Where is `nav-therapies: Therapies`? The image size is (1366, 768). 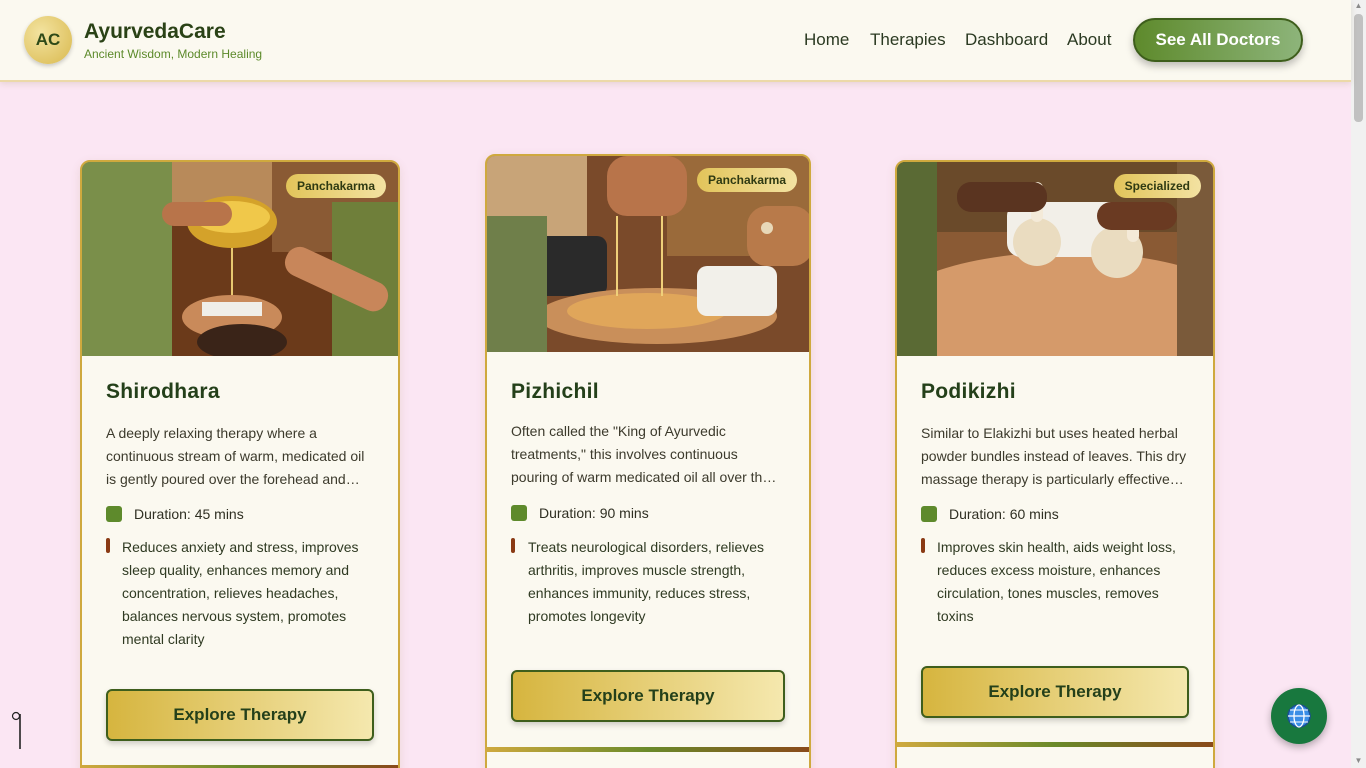 nav-therapies: Therapies is located at coordinates (908, 40).